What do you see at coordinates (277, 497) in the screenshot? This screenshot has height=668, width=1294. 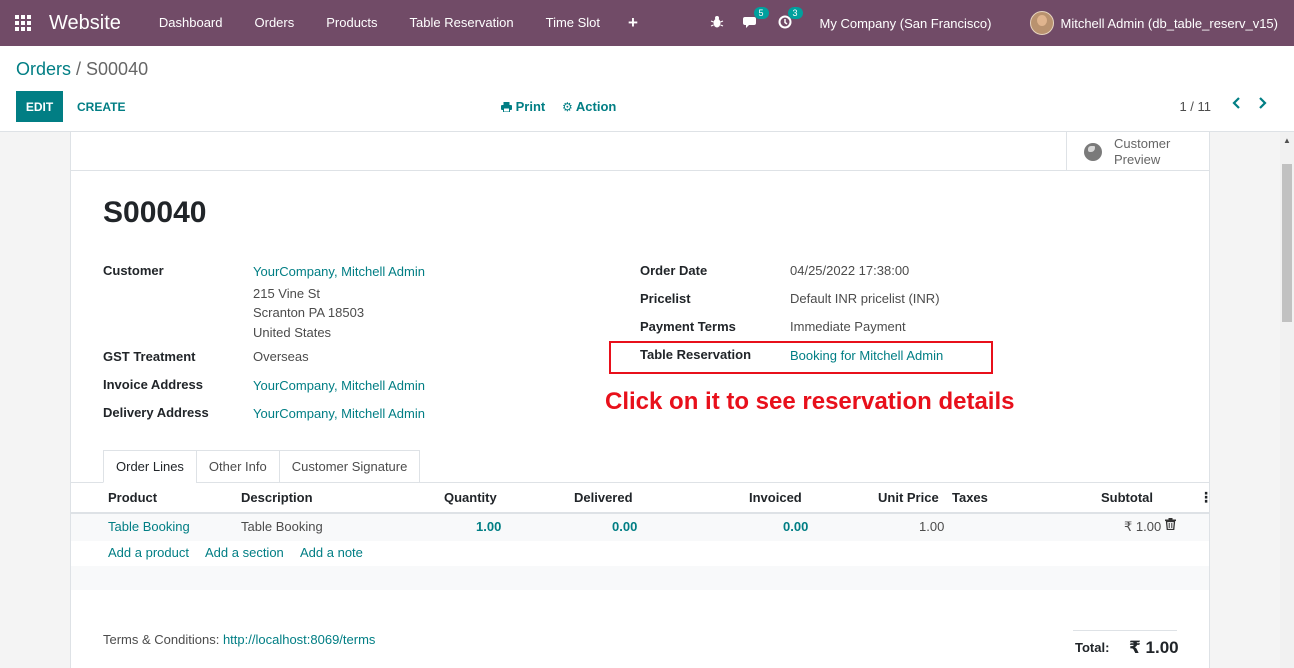 I see `column-description: Description` at bounding box center [277, 497].